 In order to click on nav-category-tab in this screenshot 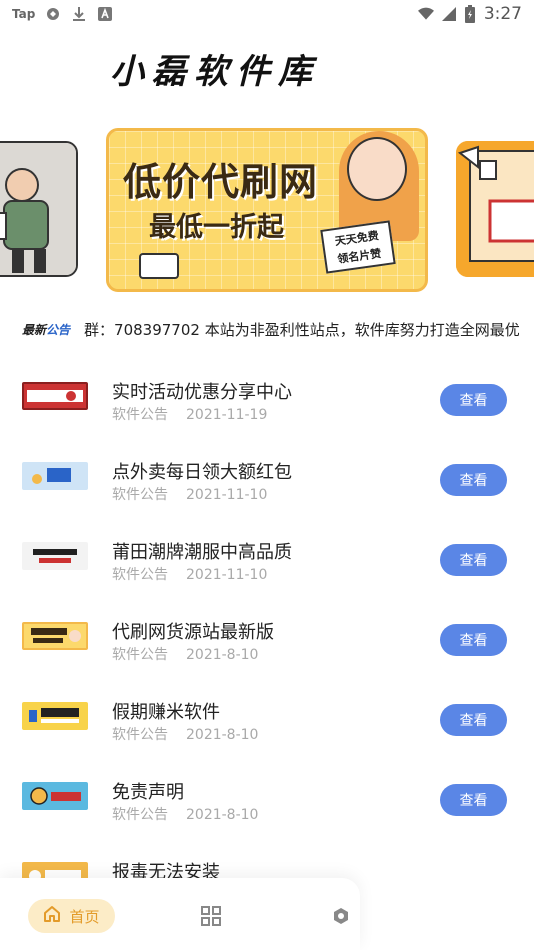, I will do `click(211, 916)`.